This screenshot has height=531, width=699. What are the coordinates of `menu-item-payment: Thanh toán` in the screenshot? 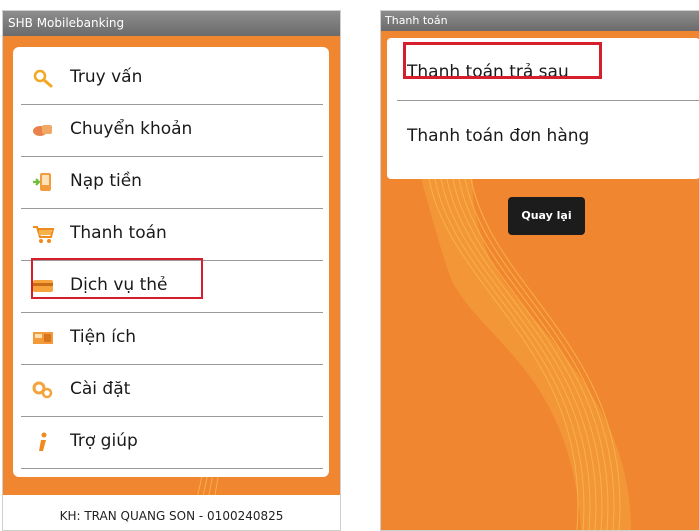 It's located at (172, 235).